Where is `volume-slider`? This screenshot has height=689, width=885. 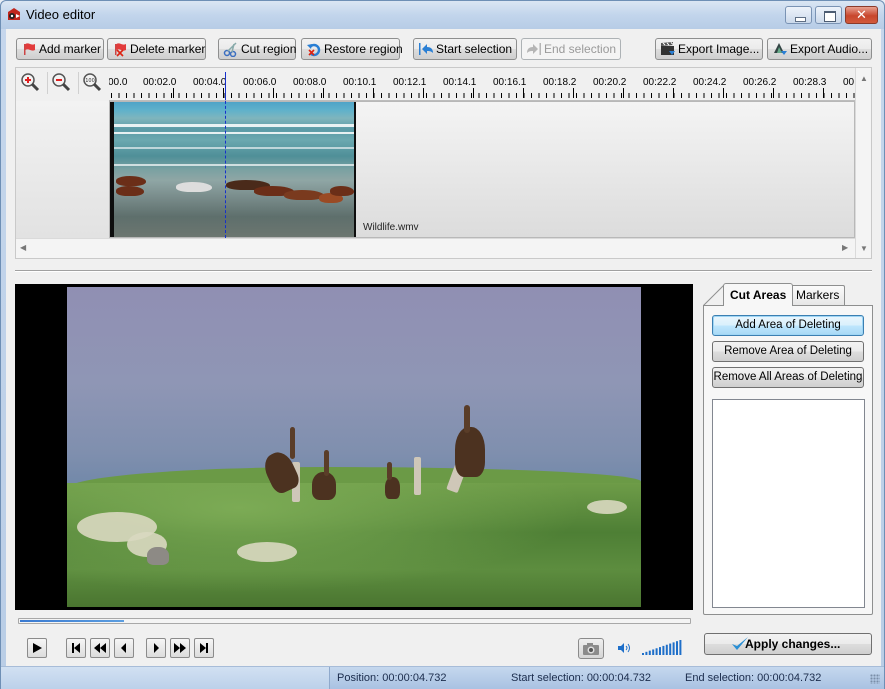 volume-slider is located at coordinates (662, 647).